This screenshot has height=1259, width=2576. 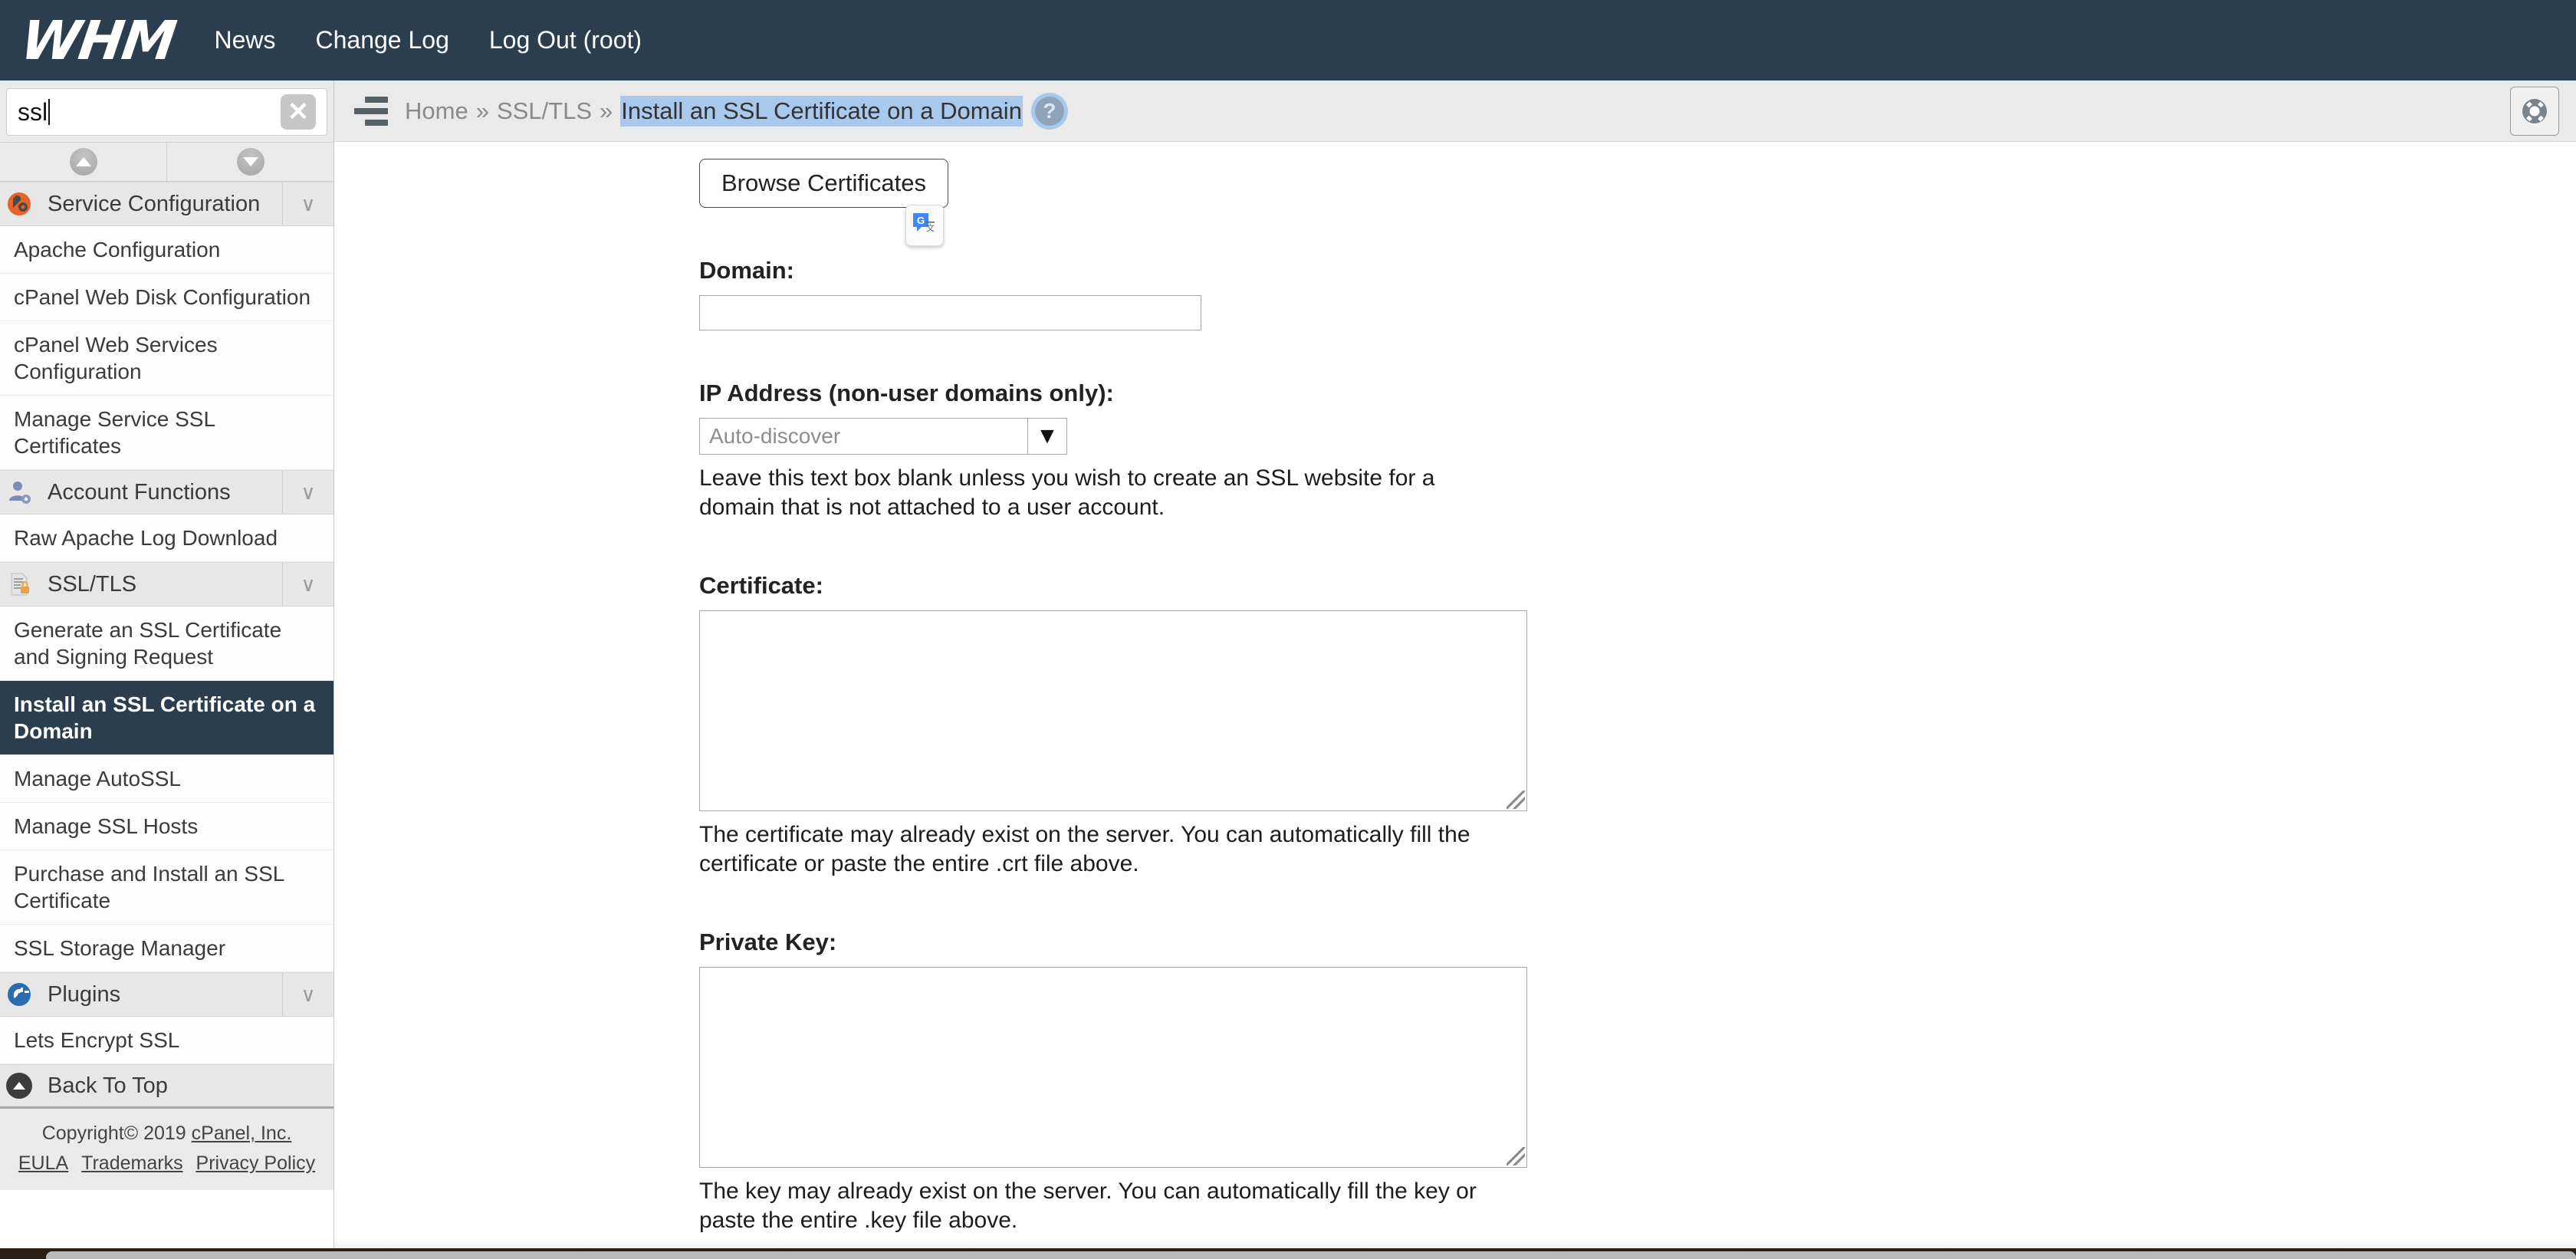 What do you see at coordinates (19, 492) in the screenshot?
I see `user-gear-icon` at bounding box center [19, 492].